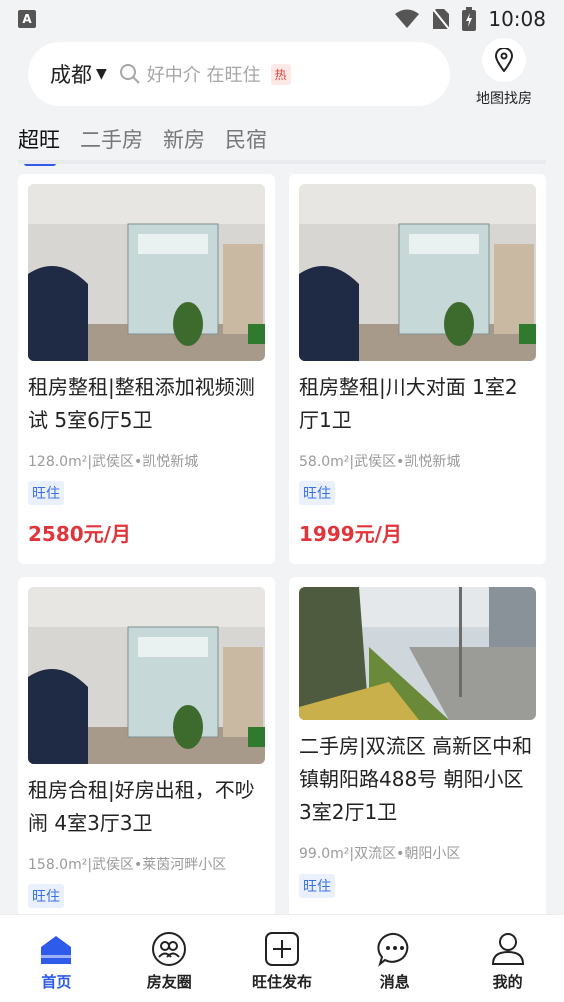 The height and width of the screenshot is (1002, 564). I want to click on battery-charging-icon, so click(469, 19).